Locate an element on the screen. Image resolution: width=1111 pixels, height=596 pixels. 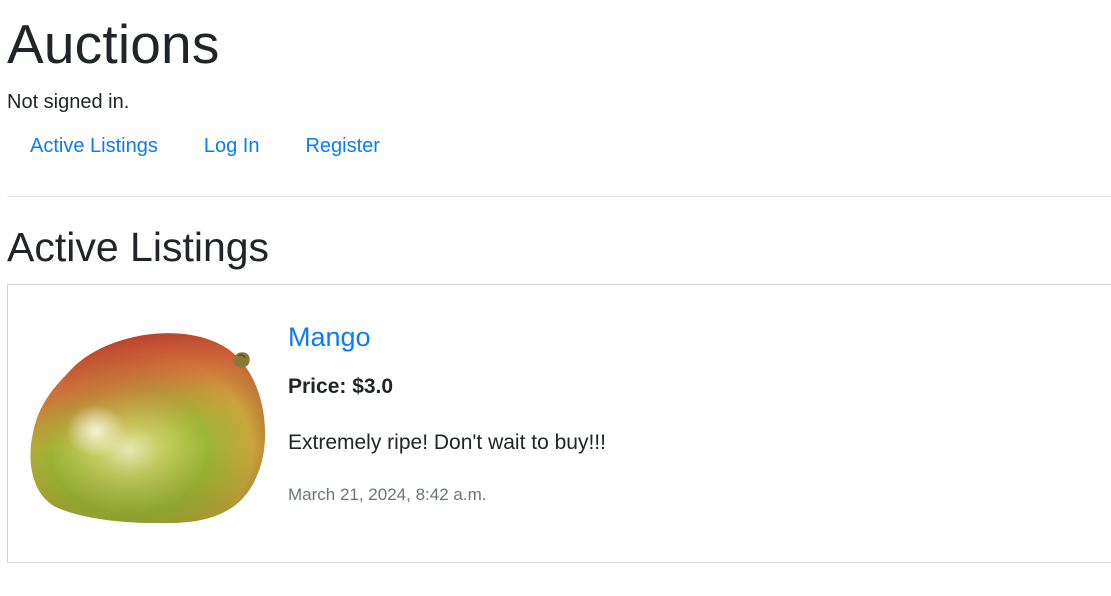
mango-image is located at coordinates (148, 428).